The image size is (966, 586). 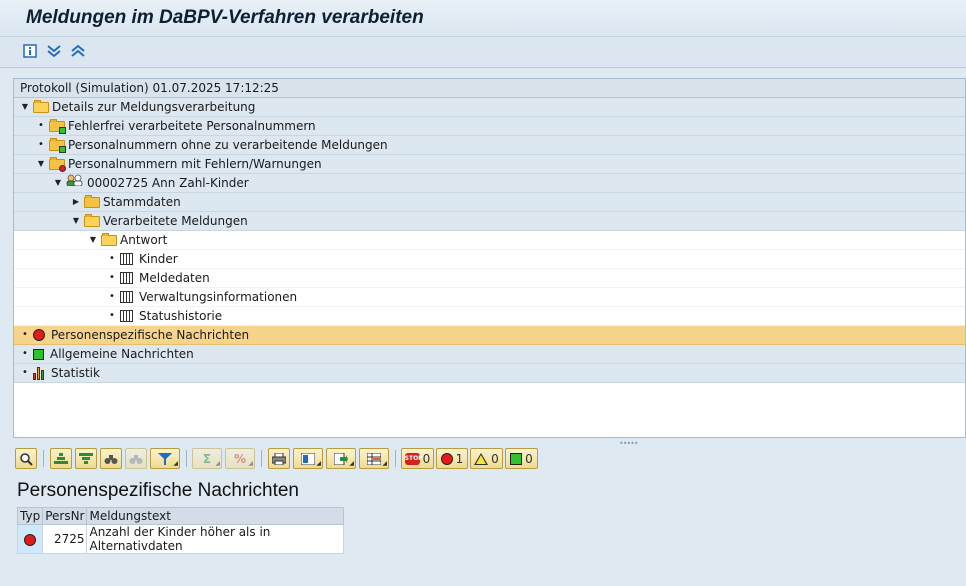 What do you see at coordinates (150, 335) in the screenshot?
I see `tree-node-label: Personenspezifische Nachrichten` at bounding box center [150, 335].